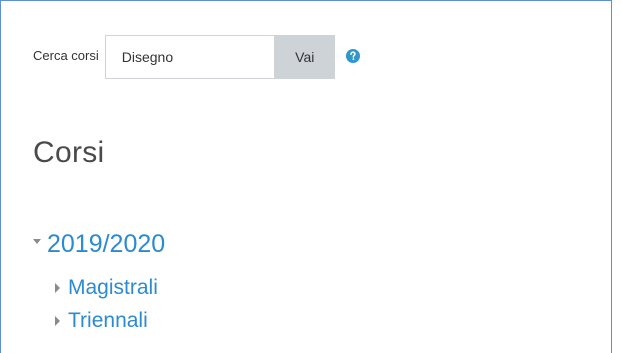 Image resolution: width=622 pixels, height=353 pixels. I want to click on category-label: Magistrali, so click(113, 287).